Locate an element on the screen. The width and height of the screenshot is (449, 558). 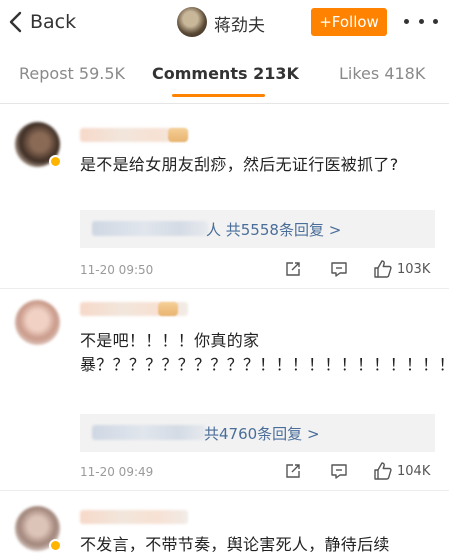
comment-timestamp: 11-20 09:50 is located at coordinates (117, 270).